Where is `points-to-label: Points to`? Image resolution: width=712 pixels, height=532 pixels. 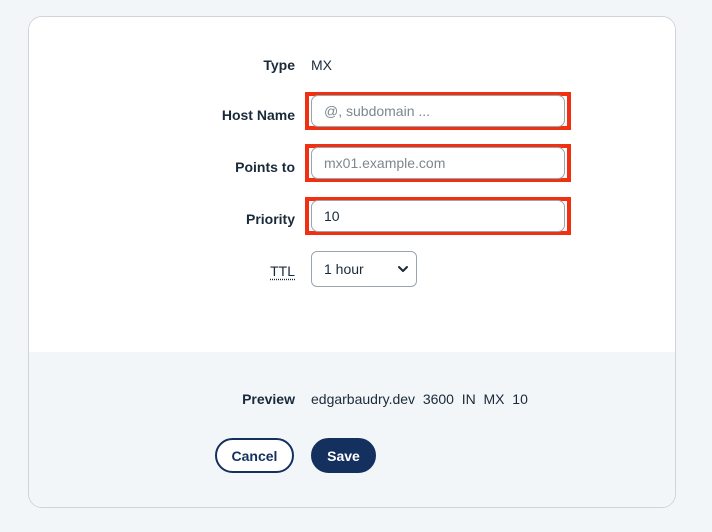
points-to-label: Points to is located at coordinates (265, 167).